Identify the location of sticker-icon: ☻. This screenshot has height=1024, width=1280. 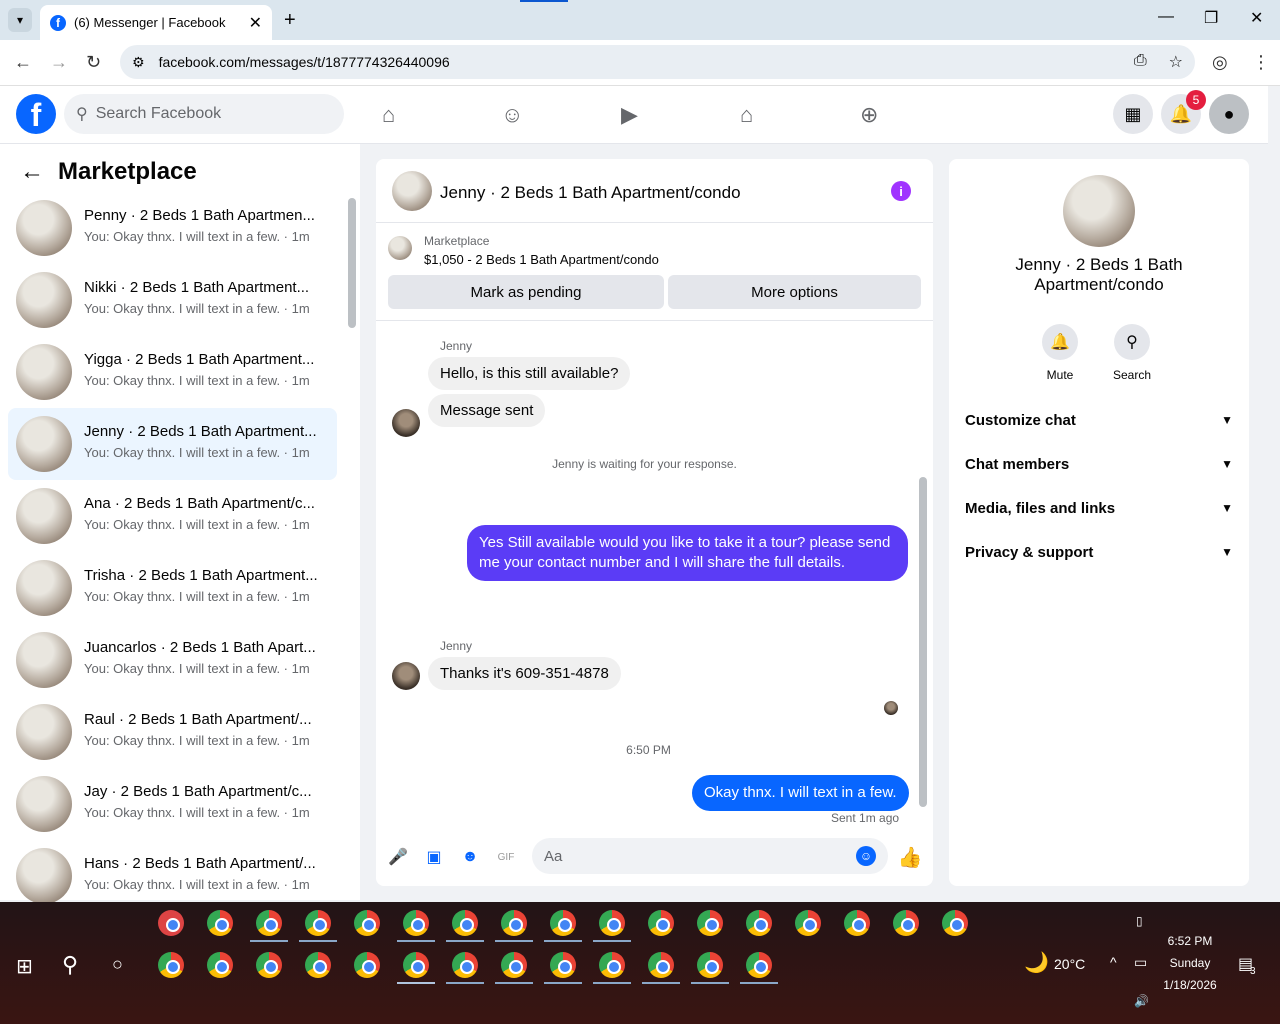
(470, 857).